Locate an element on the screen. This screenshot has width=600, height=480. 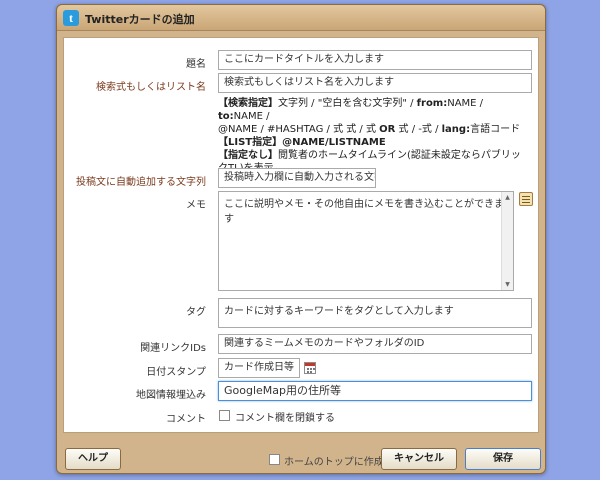
help-line2: @NAME / #HASHTAG / 式 式 / 式 is located at coordinates (299, 129).